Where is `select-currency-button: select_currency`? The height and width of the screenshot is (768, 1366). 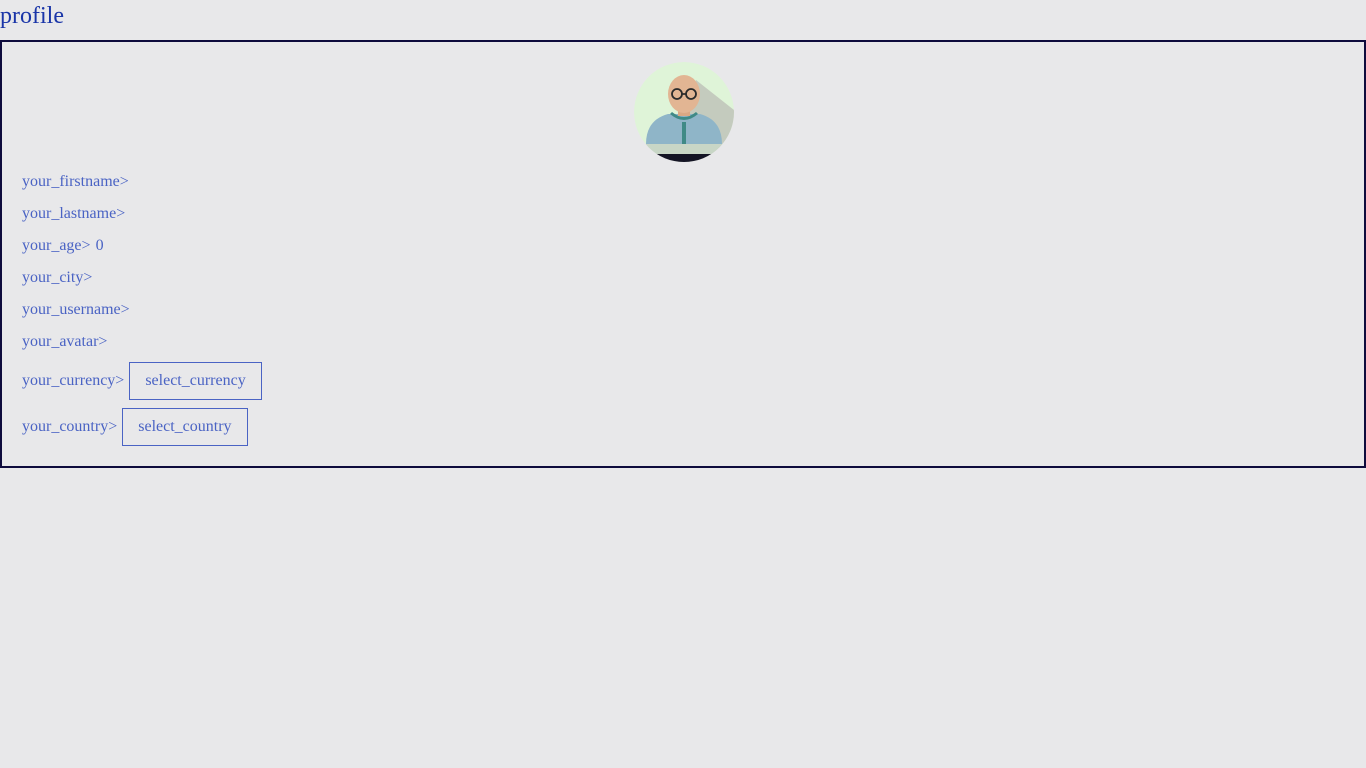
select-currency-button: select_currency is located at coordinates (195, 381).